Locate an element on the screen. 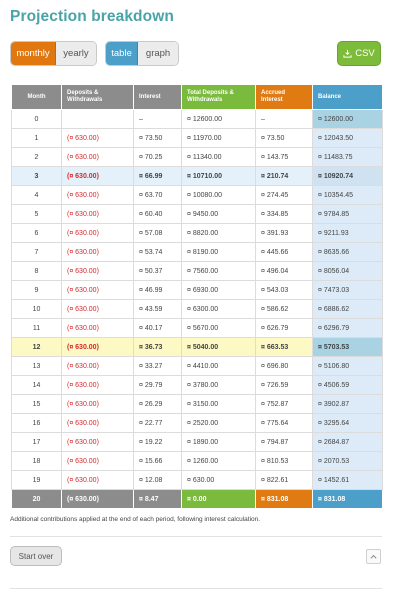  cell-accrued-interest: ¤ 752.87 is located at coordinates (284, 404).